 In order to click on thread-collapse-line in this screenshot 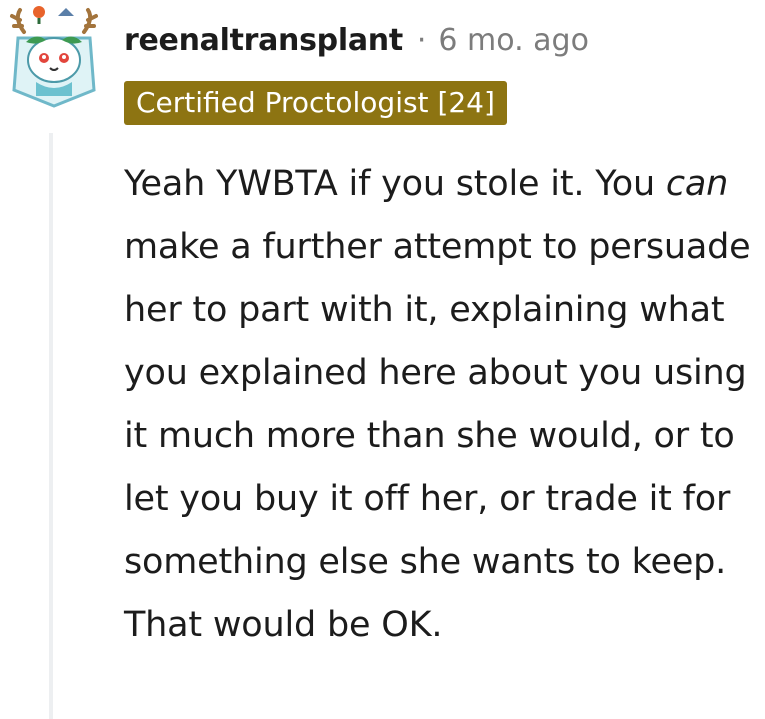, I will do `click(51, 426)`.